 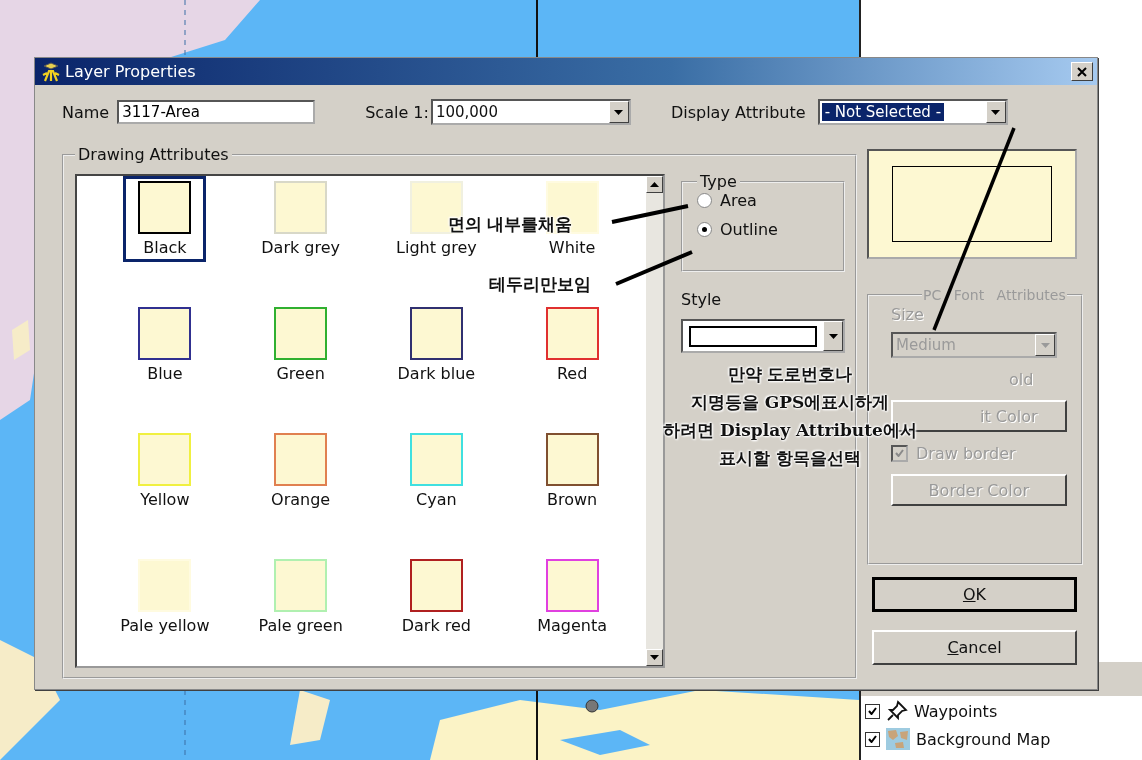 I want to click on radio-label: Outline, so click(x=749, y=229).